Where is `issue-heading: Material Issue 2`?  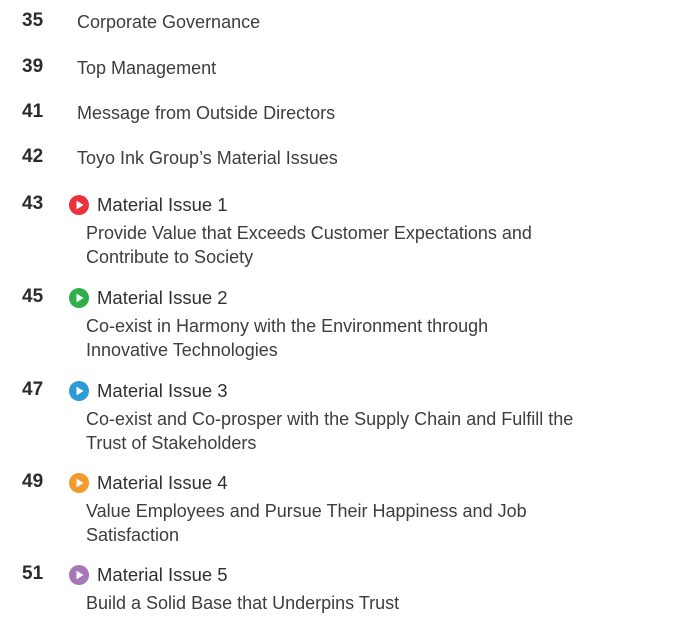 issue-heading: Material Issue 2 is located at coordinates (162, 297).